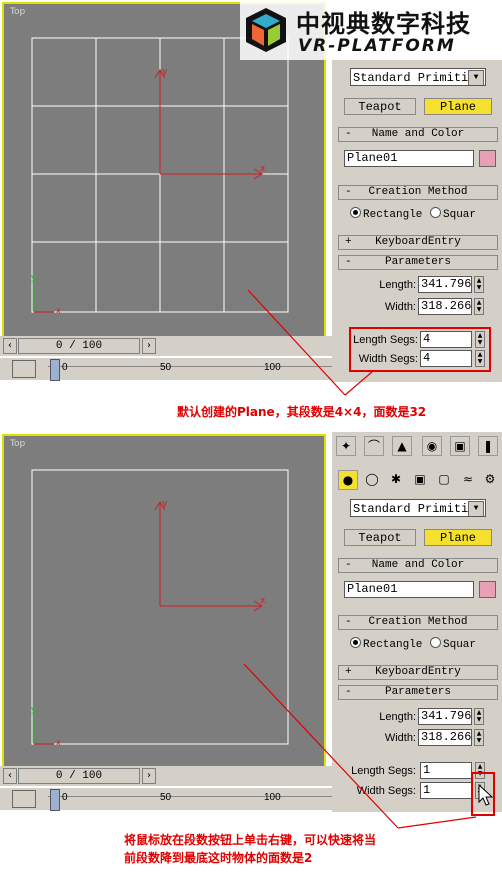 The width and height of the screenshot is (502, 872). What do you see at coordinates (218, 858) in the screenshot?
I see `bottom-caption-line2: 前段数降到最底这时物体的面数是2` at bounding box center [218, 858].